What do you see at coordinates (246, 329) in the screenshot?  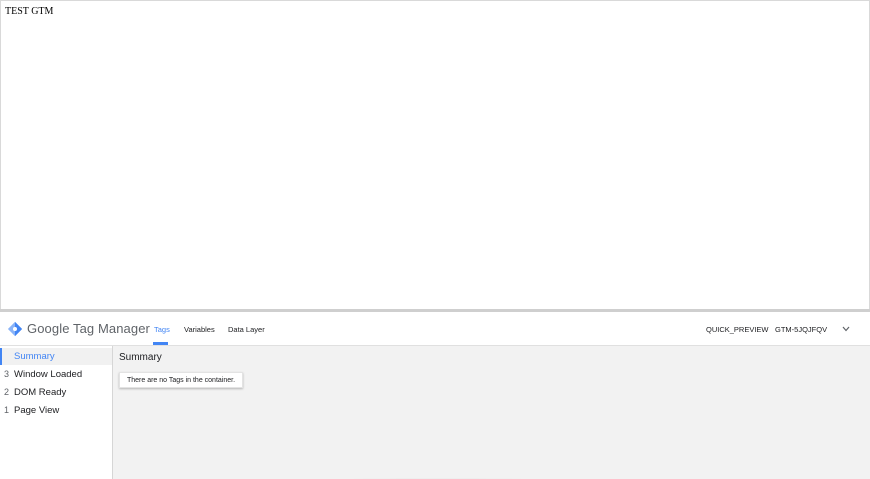 I see `tab-data-layer: Data Layer` at bounding box center [246, 329].